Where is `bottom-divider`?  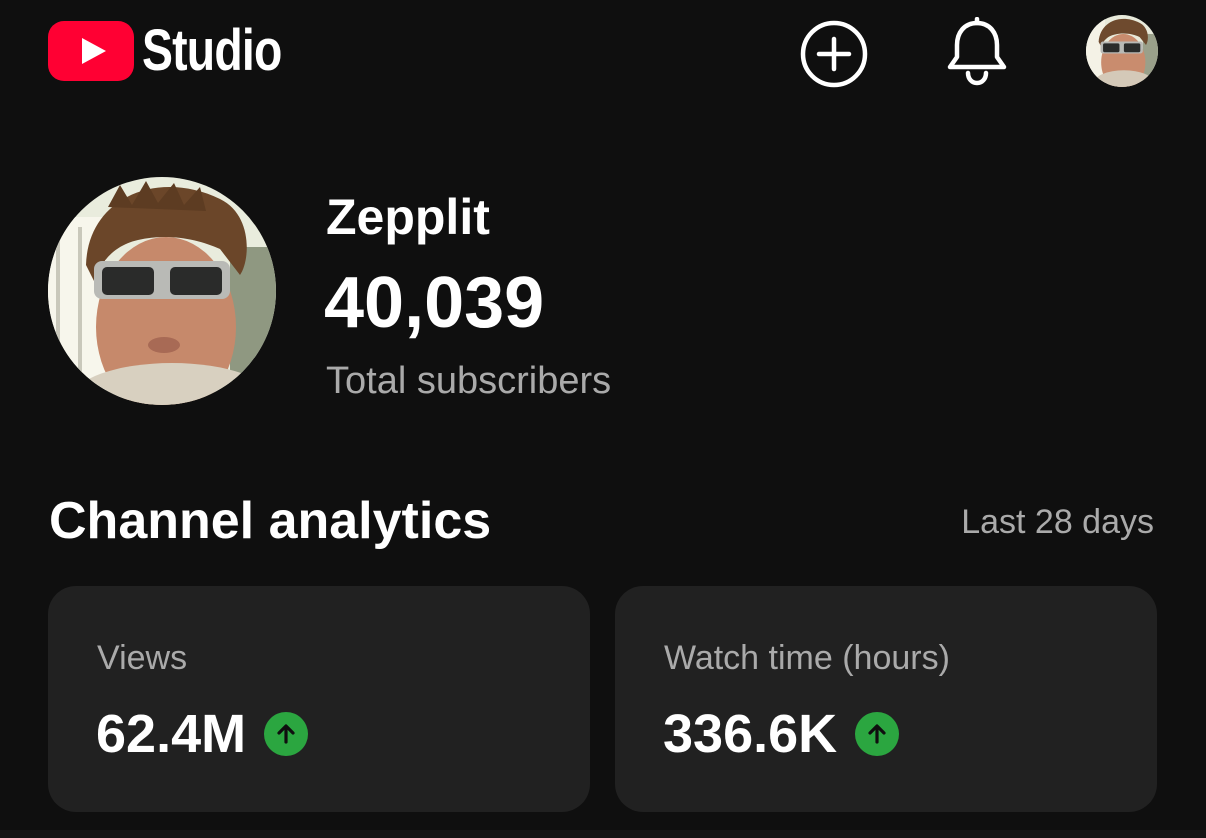 bottom-divider is located at coordinates (603, 834).